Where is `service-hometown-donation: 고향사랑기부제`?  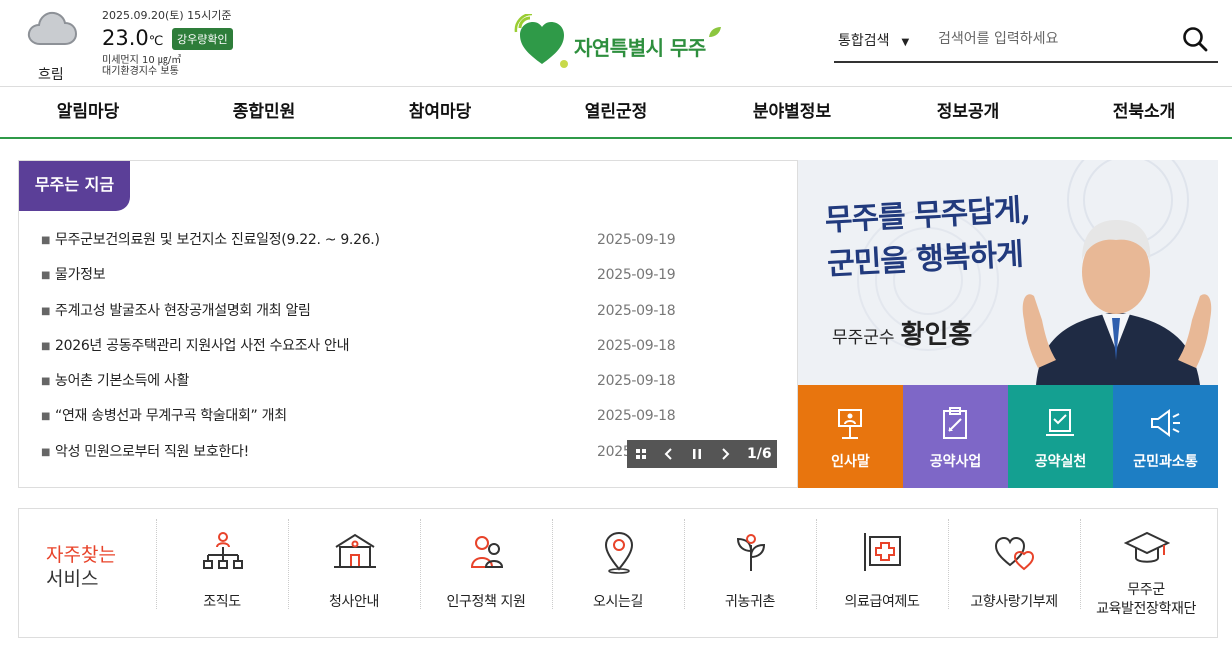
service-hometown-donation: 고향사랑기부제 is located at coordinates (1014, 574).